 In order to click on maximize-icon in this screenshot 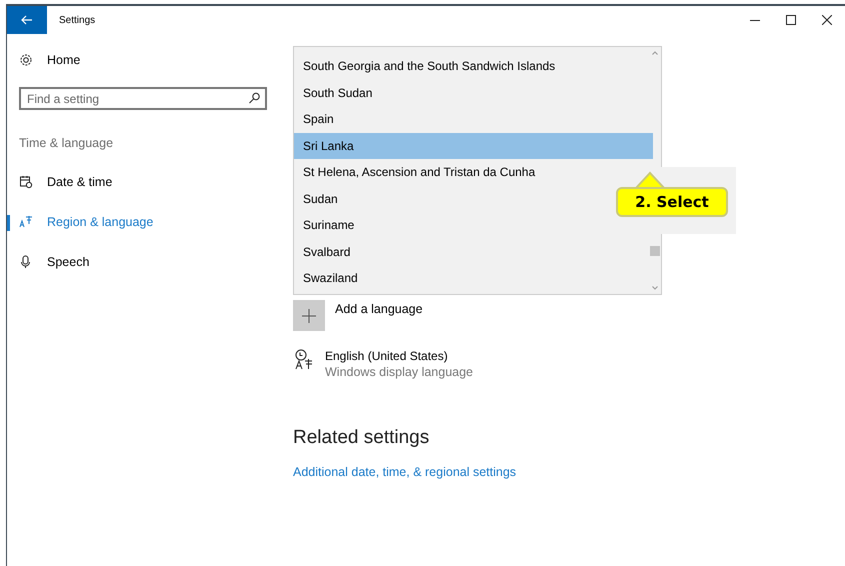, I will do `click(791, 20)`.